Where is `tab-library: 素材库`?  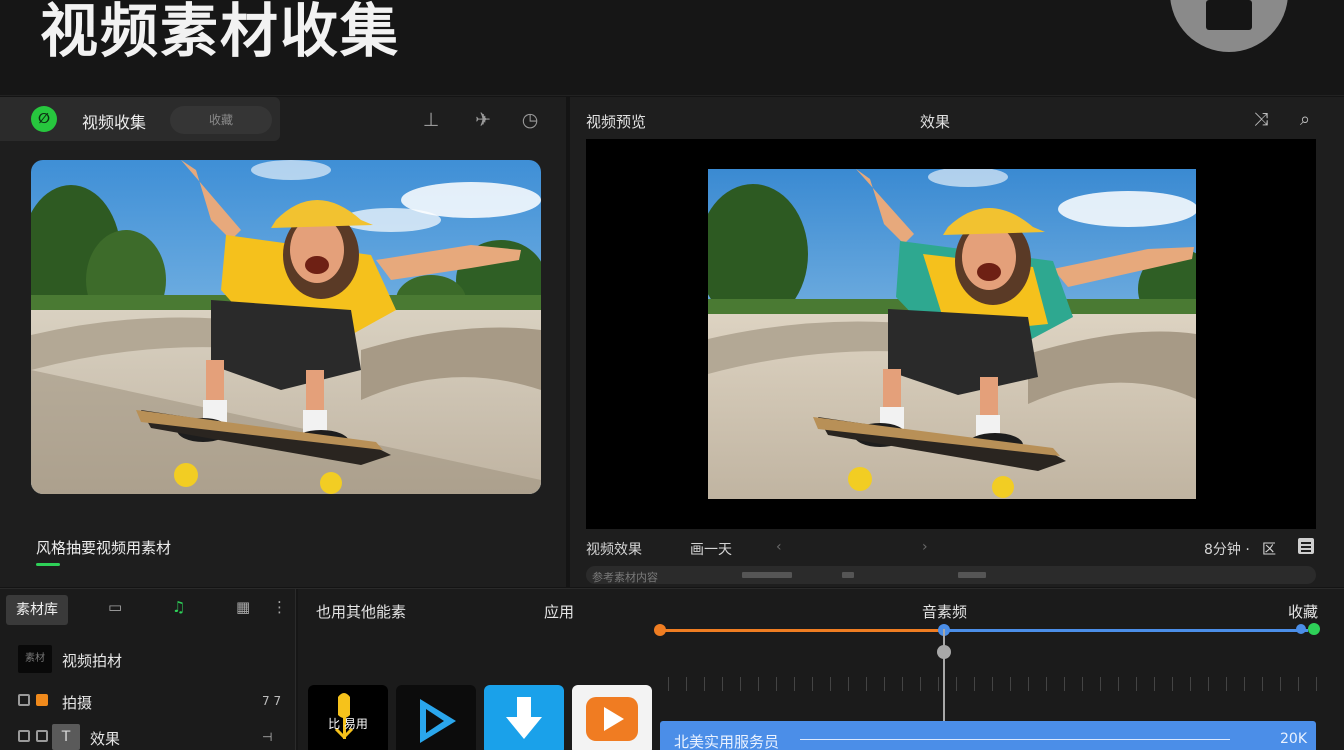
tab-library: 素材库 is located at coordinates (37, 610).